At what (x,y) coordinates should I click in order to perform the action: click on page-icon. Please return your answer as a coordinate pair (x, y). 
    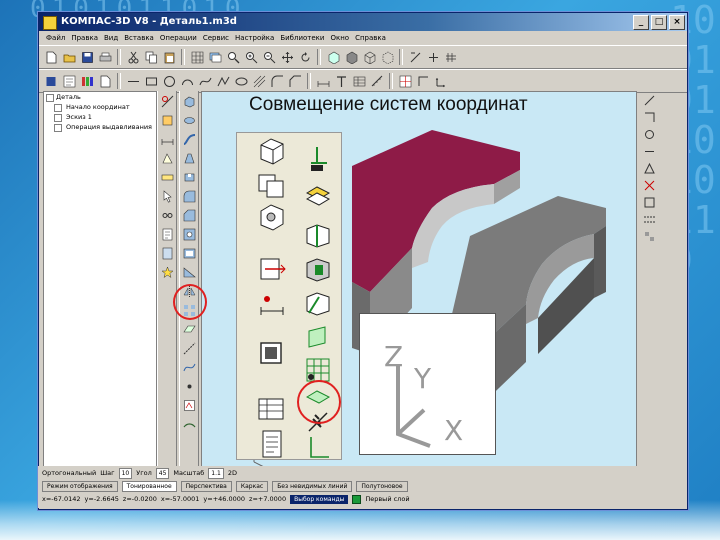
    Looking at the image, I should click on (105, 81).